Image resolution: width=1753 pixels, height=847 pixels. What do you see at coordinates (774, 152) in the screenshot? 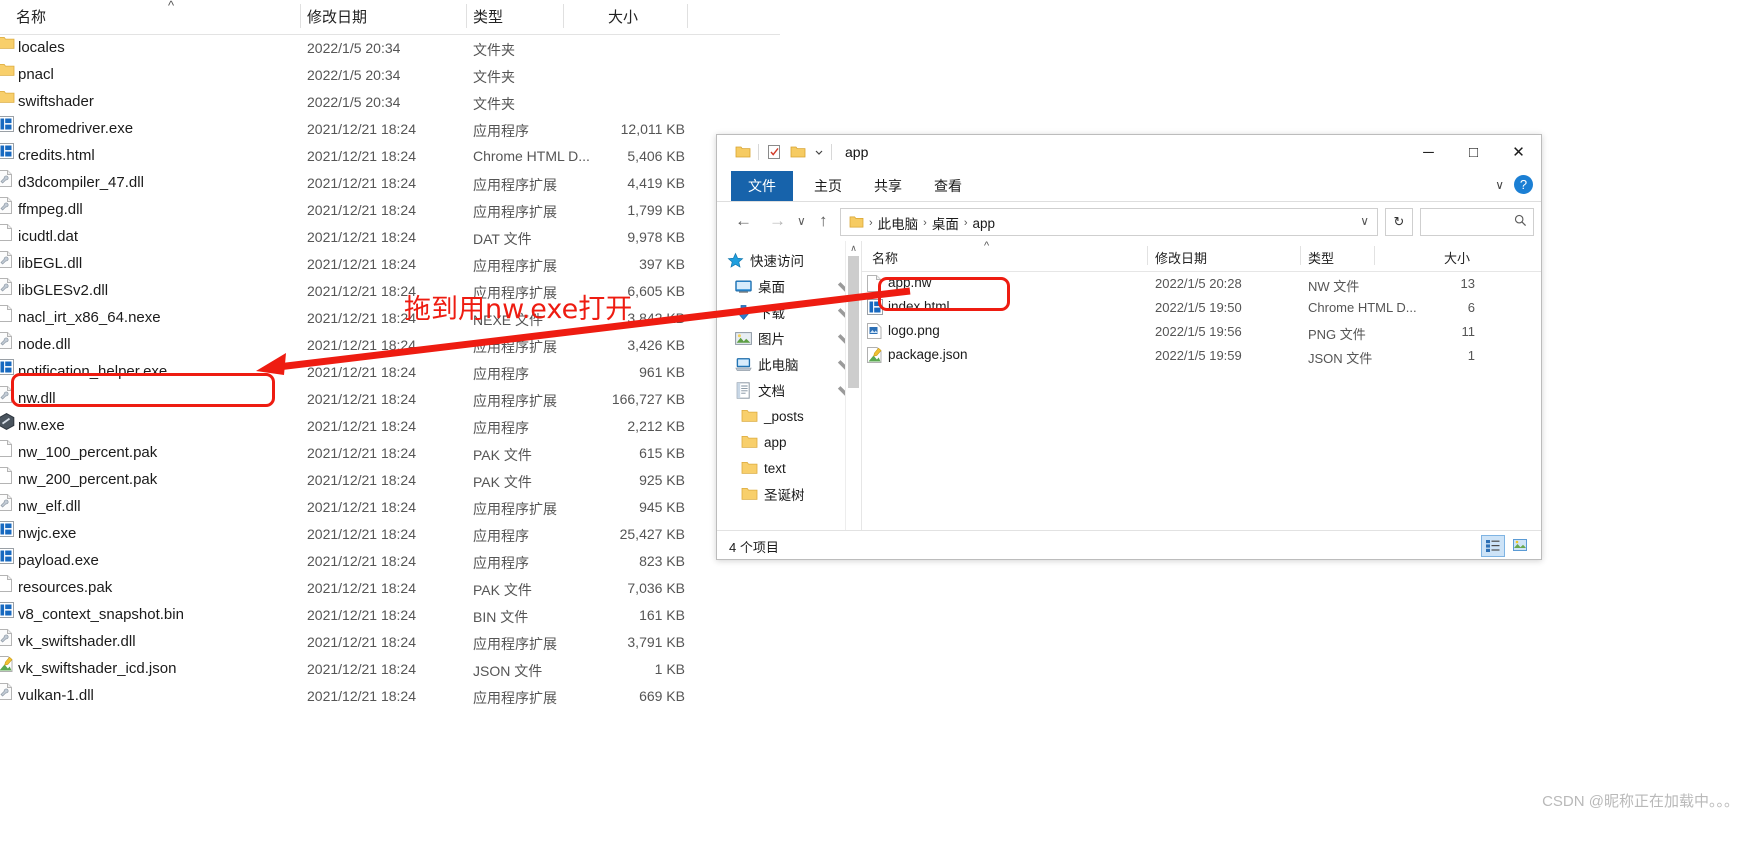
I see `properties-icon` at bounding box center [774, 152].